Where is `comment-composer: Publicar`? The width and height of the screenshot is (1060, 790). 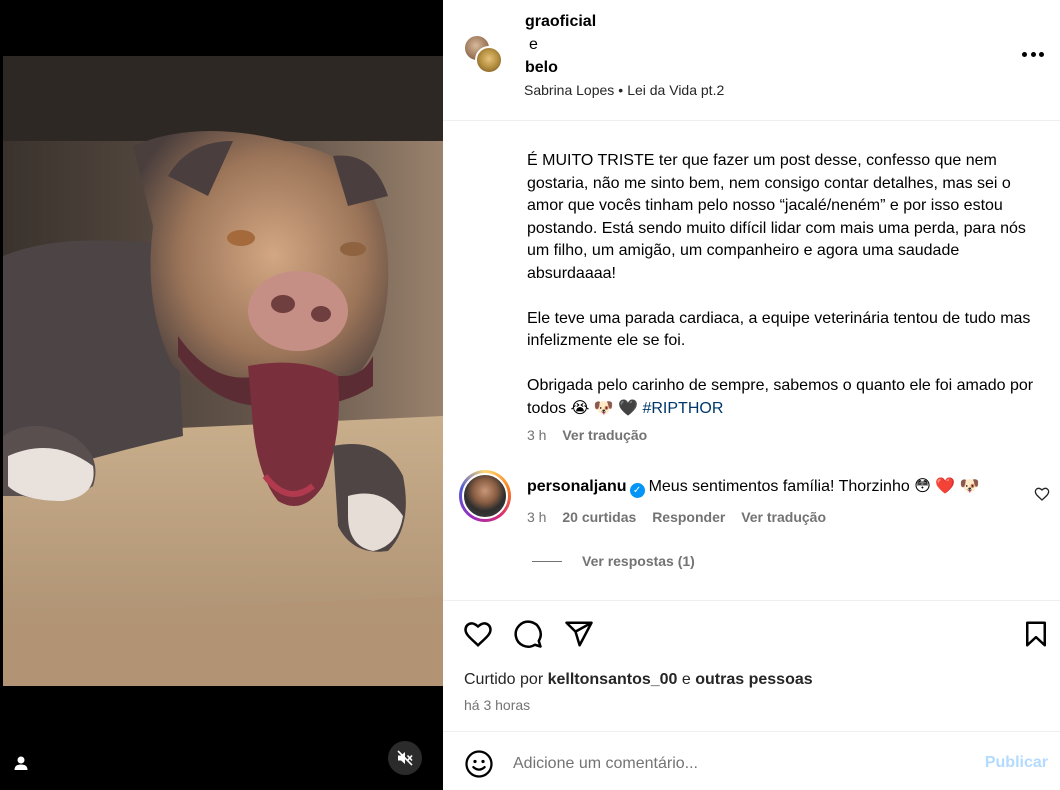 comment-composer: Publicar is located at coordinates (751, 760).